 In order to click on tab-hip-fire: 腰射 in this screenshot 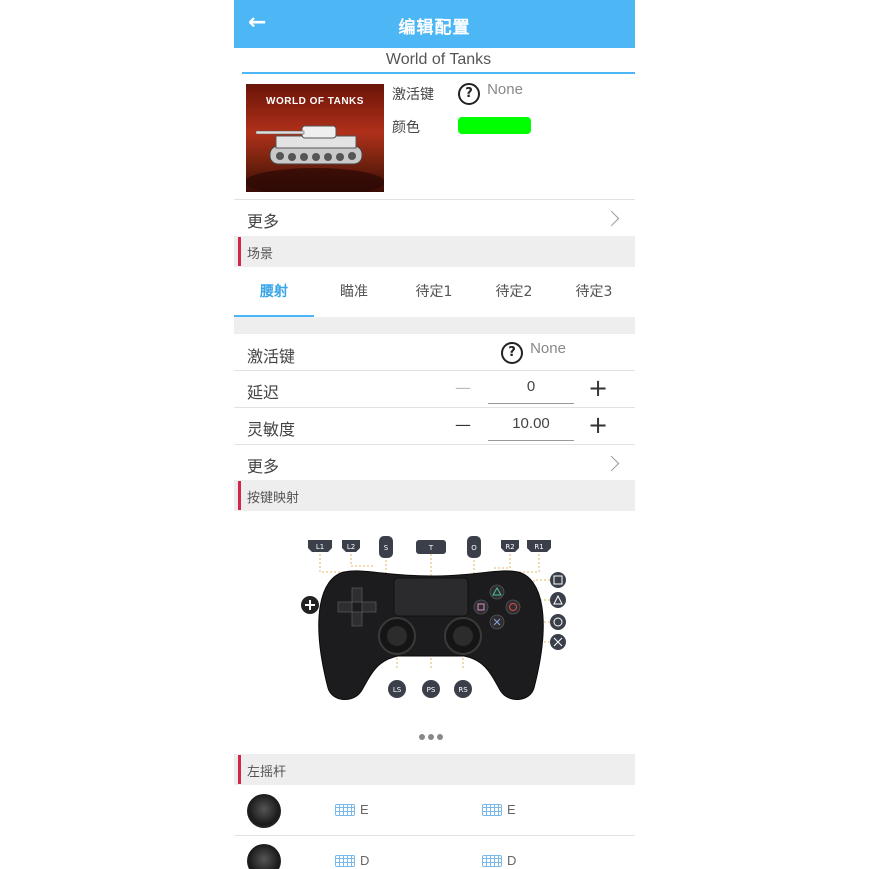, I will do `click(274, 292)`.